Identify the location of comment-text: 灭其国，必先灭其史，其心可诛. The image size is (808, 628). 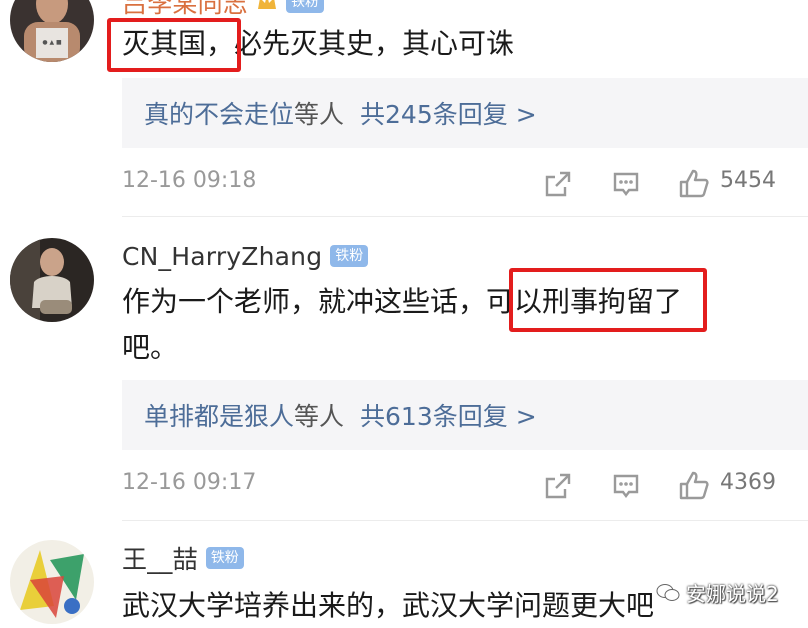
(318, 44).